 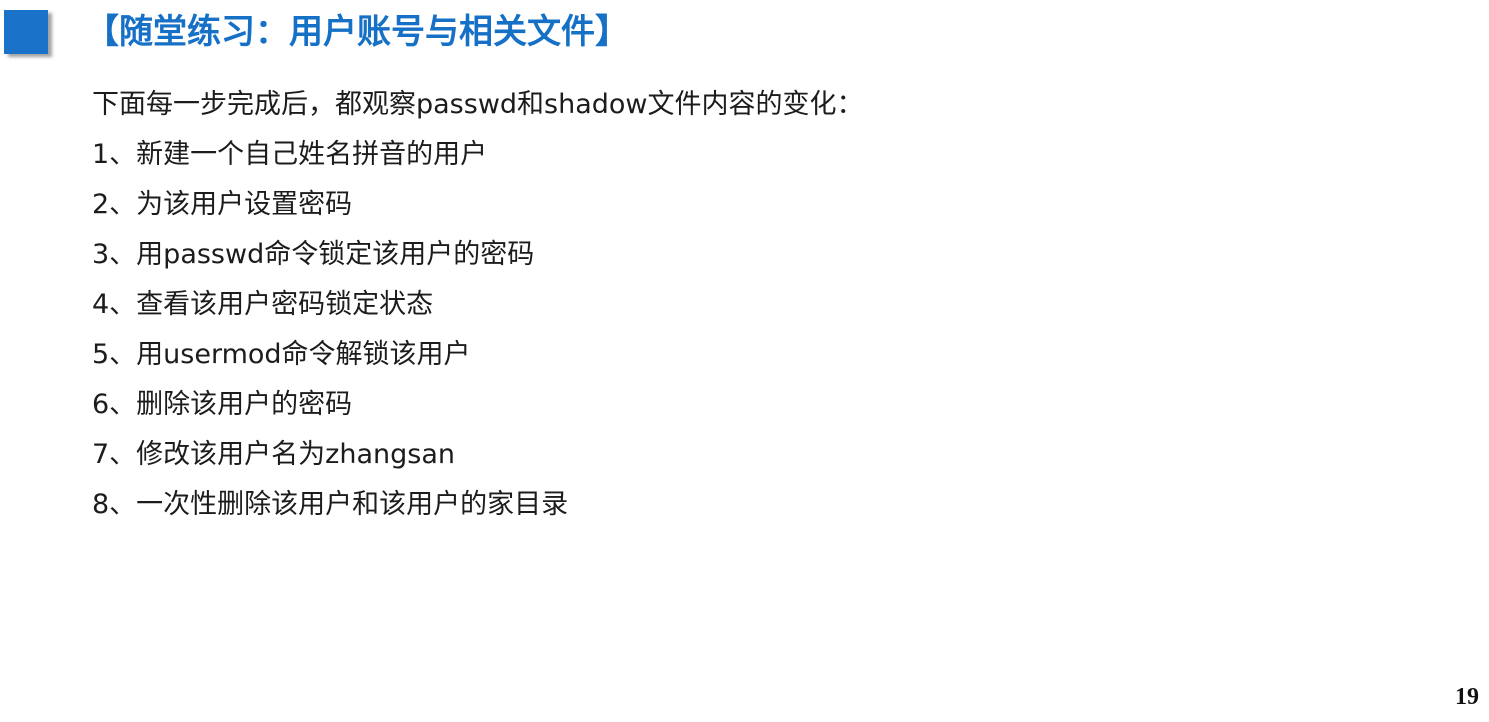 What do you see at coordinates (273, 454) in the screenshot?
I see `step-item: 7、修改该用户名为zhangsan` at bounding box center [273, 454].